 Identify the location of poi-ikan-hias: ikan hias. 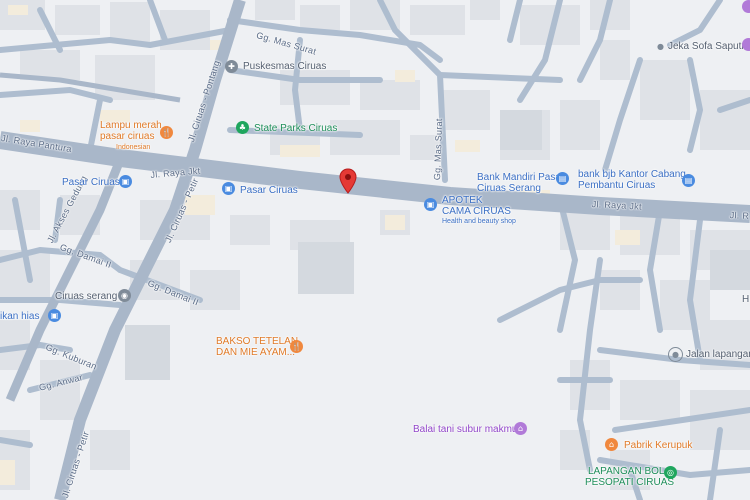
(19, 316).